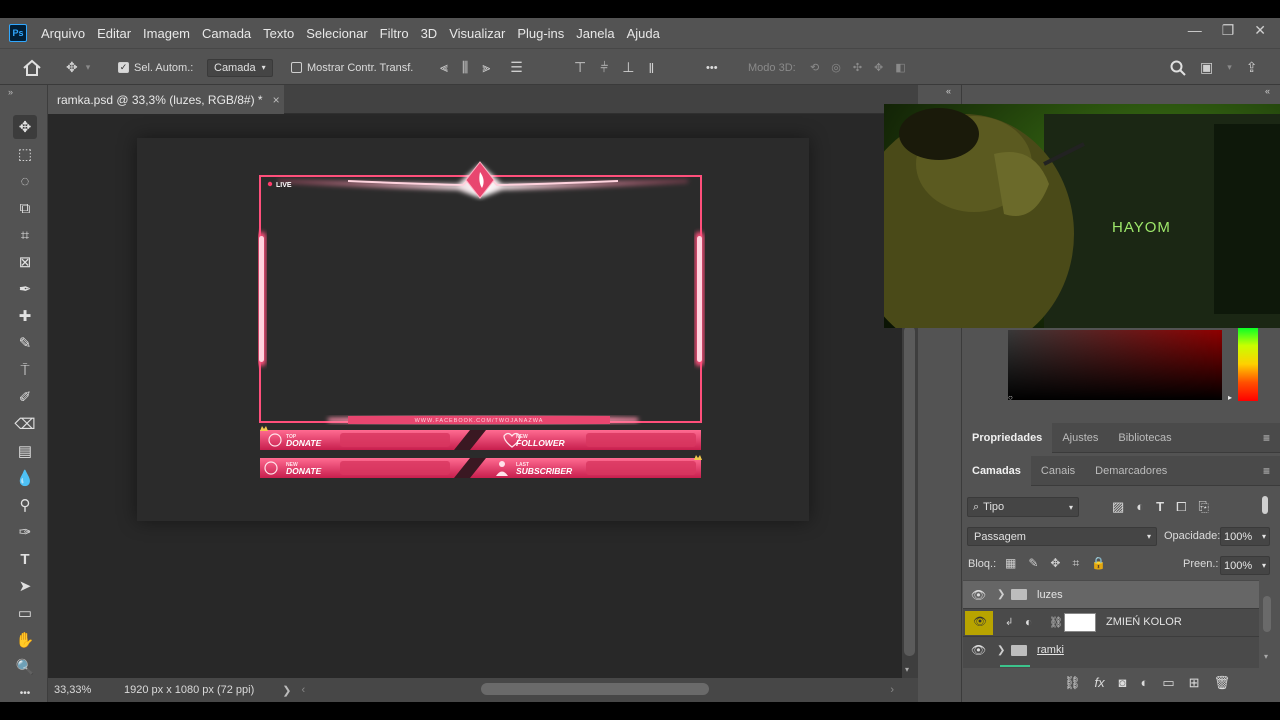 Image resolution: width=1280 pixels, height=720 pixels. Describe the element at coordinates (1111, 649) in the screenshot. I see `layer-row-ramki: 👁 ❯ ramki` at that location.